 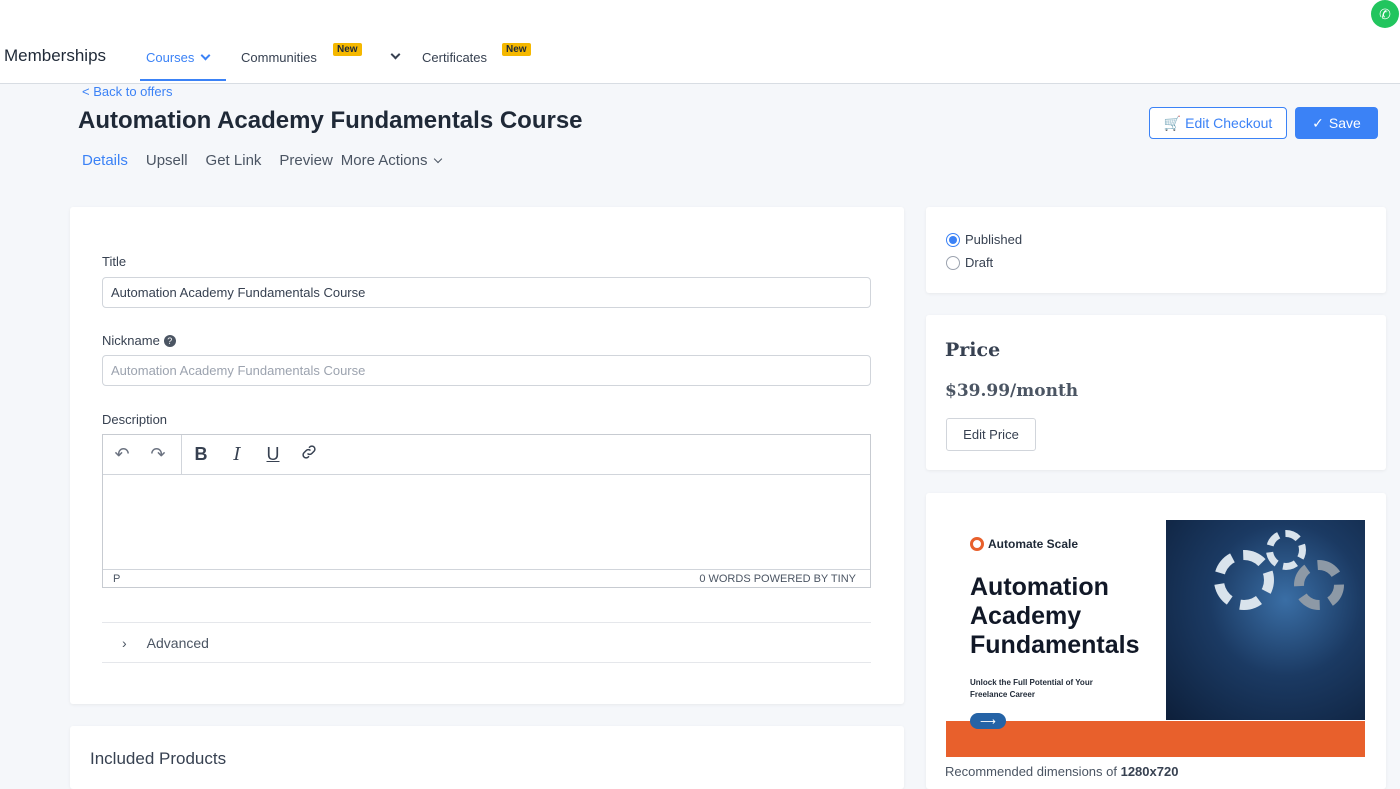 I want to click on back-to-offers-link: < Back to offers, so click(x=127, y=91).